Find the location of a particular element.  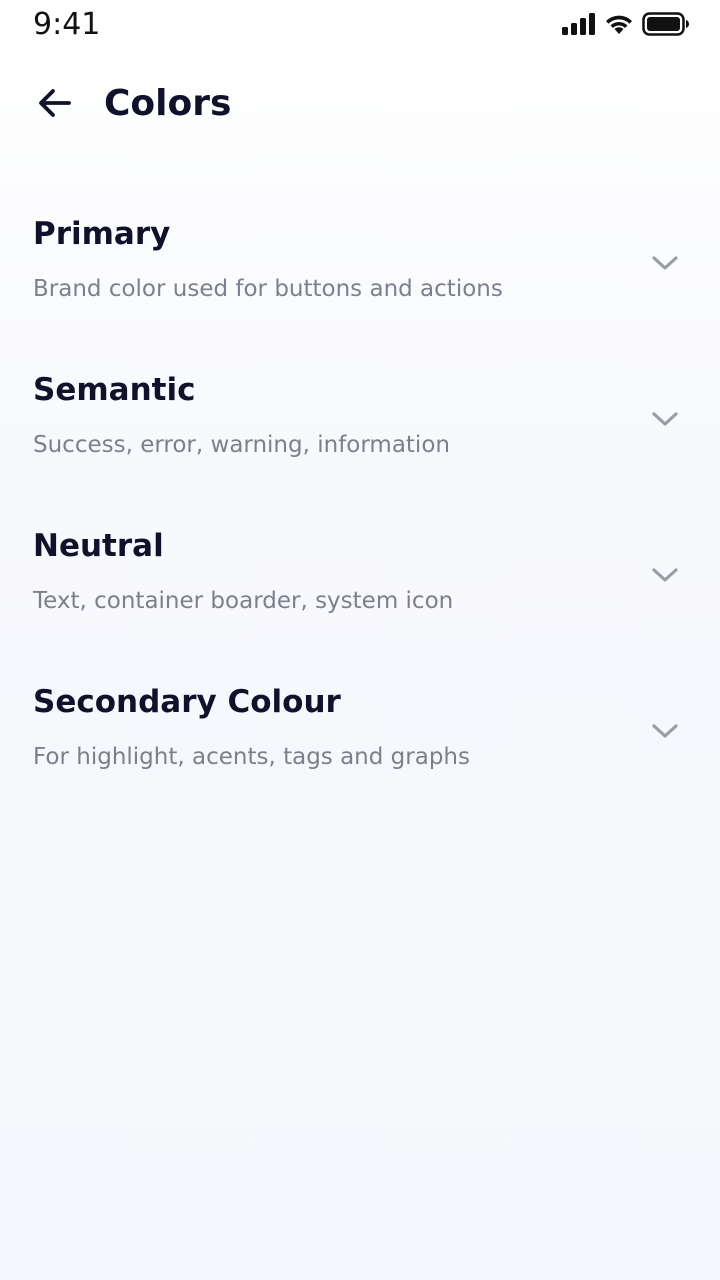

status-time: 9:41 is located at coordinates (67, 24).